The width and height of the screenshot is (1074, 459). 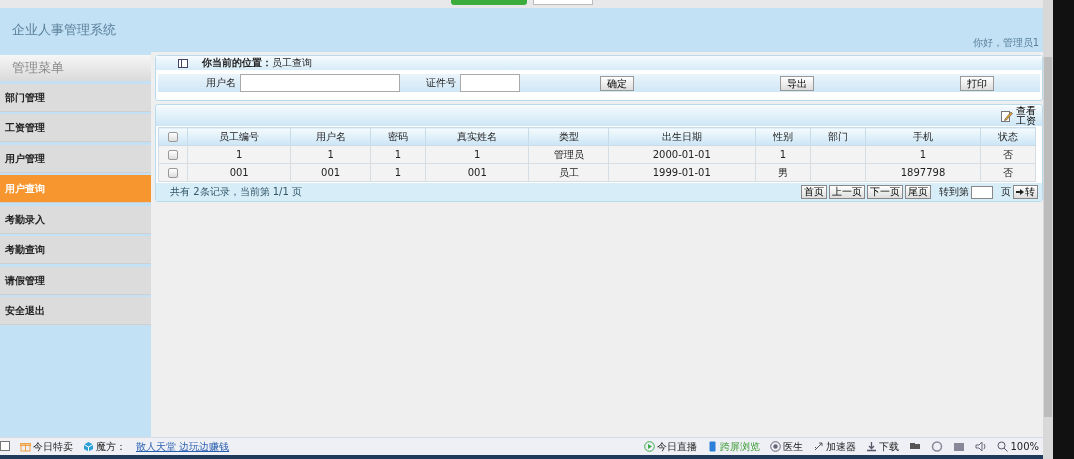 I want to click on action-button: 导出, so click(x=797, y=83).